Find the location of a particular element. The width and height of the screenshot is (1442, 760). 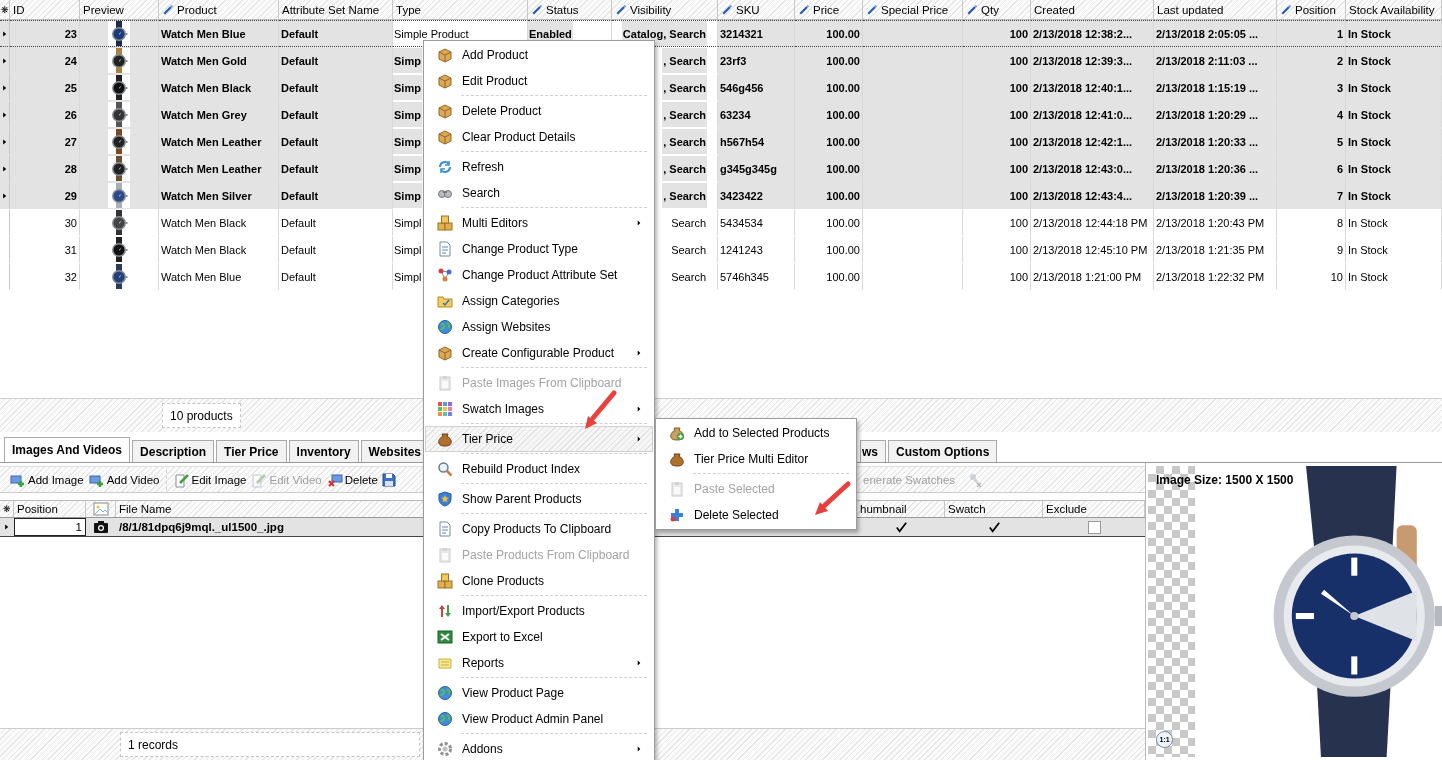

table-cell: 30 is located at coordinates (45, 222).